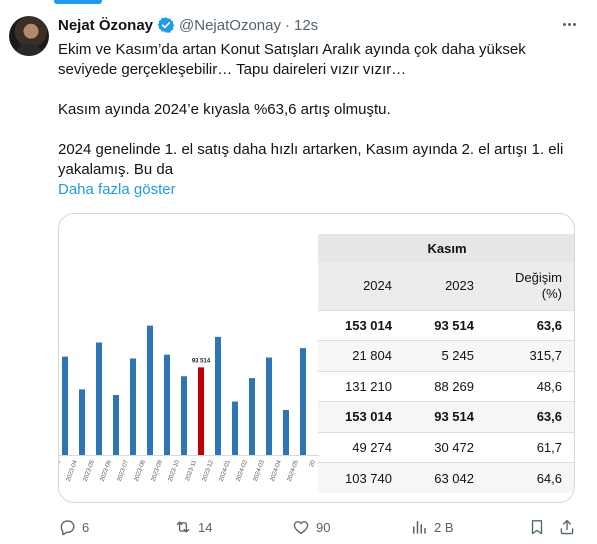  Describe the element at coordinates (60, 466) in the screenshot. I see `x-tick-label: 2-03` at that location.